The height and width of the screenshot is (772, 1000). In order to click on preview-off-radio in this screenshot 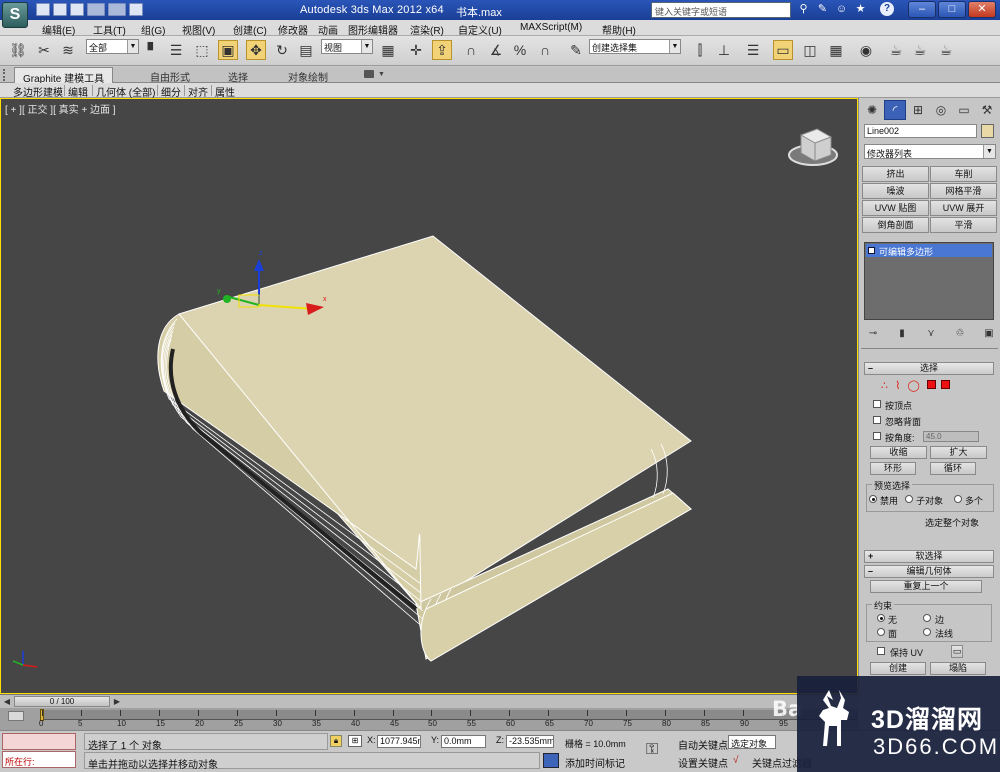, I will do `click(873, 499)`.